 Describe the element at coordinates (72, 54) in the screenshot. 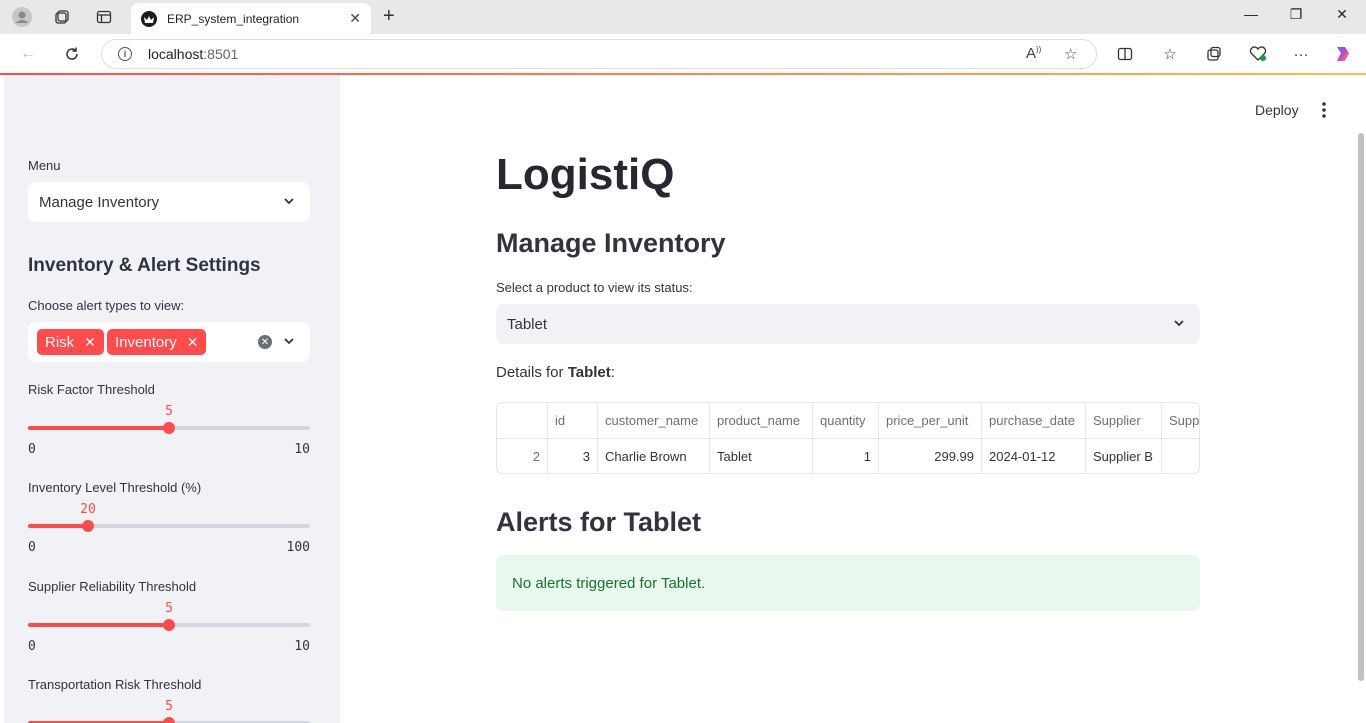

I see `reload-icon` at that location.